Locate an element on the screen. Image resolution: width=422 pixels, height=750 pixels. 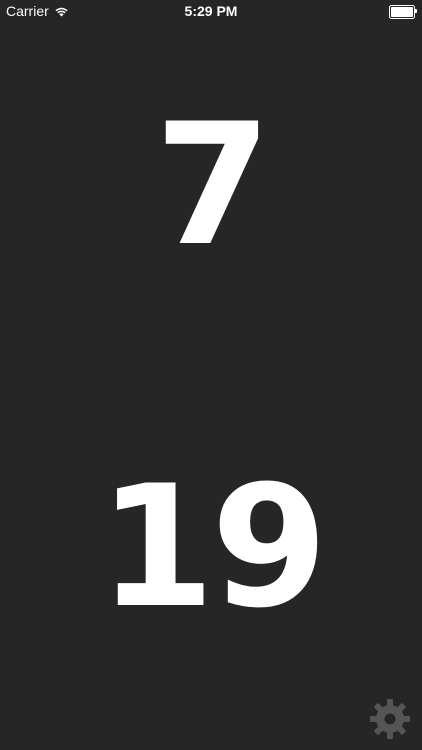
gear-icon is located at coordinates (390, 719).